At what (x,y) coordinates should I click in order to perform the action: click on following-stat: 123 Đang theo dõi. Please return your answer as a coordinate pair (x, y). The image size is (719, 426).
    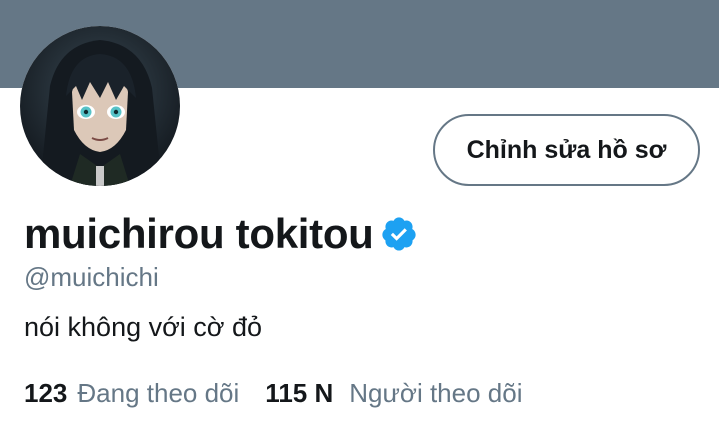
    Looking at the image, I should click on (131, 393).